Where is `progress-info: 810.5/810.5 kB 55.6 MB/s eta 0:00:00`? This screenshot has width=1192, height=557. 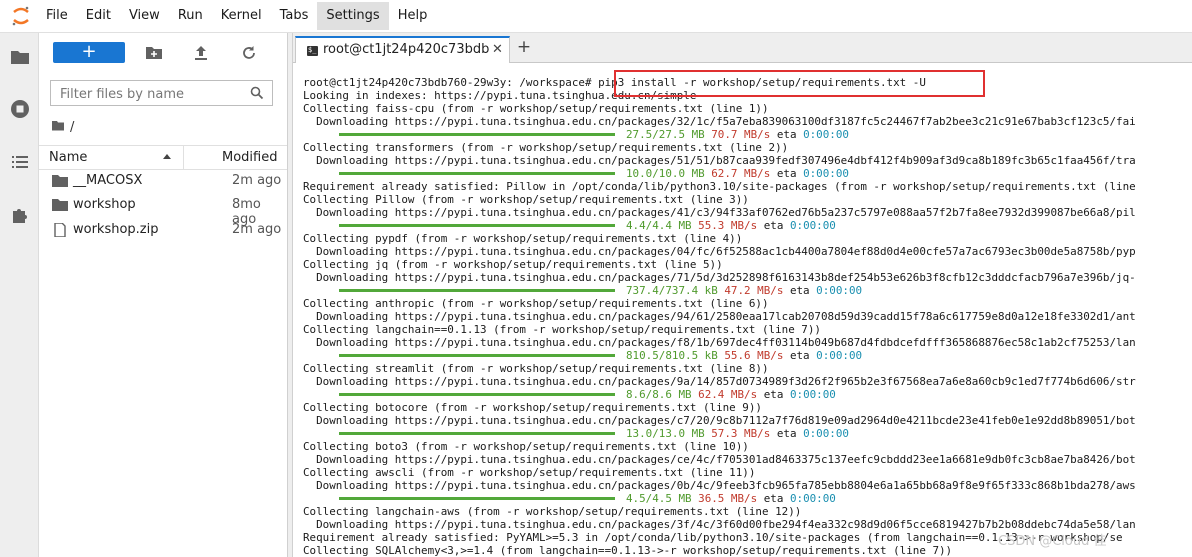
progress-info: 810.5/810.5 kB 55.6 MB/s eta 0:00:00 is located at coordinates (744, 355).